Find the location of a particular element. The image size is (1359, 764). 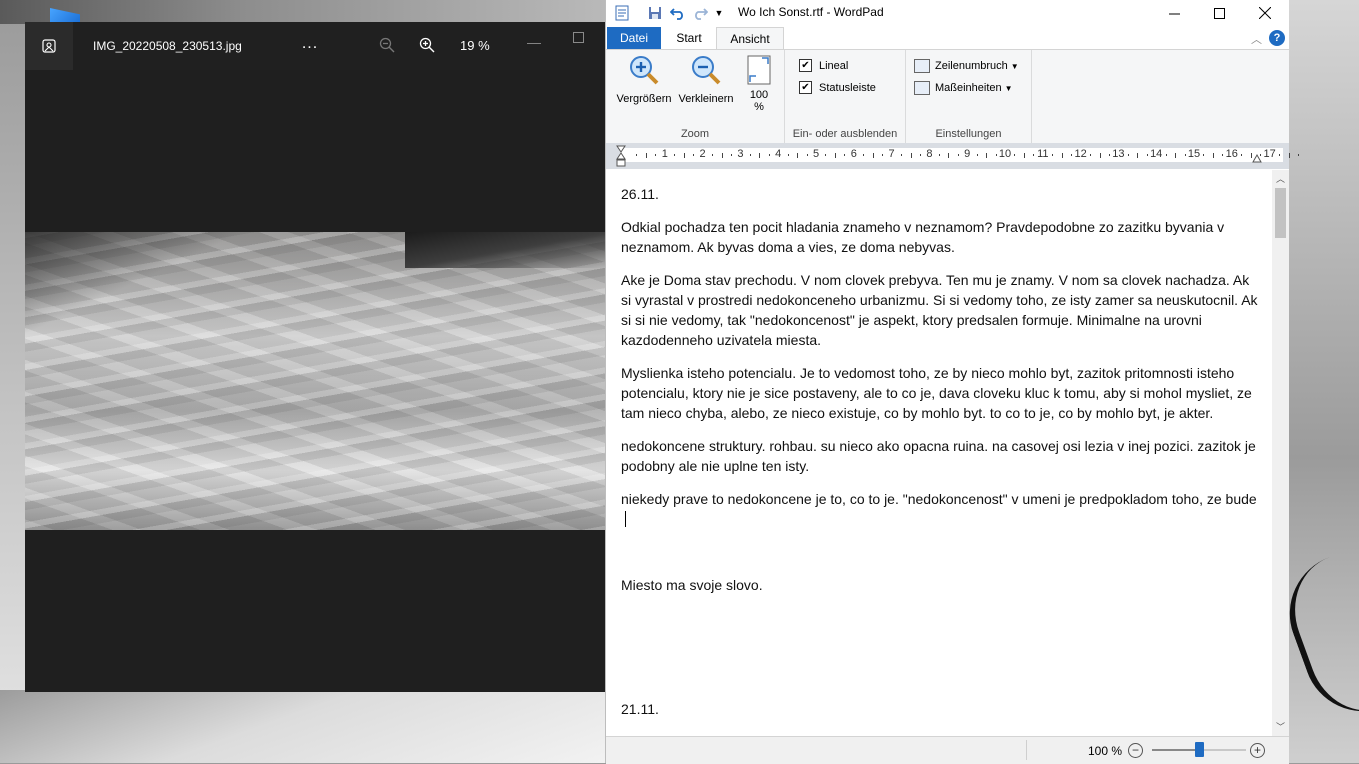

zoom-out-button is located at coordinates (387, 46).